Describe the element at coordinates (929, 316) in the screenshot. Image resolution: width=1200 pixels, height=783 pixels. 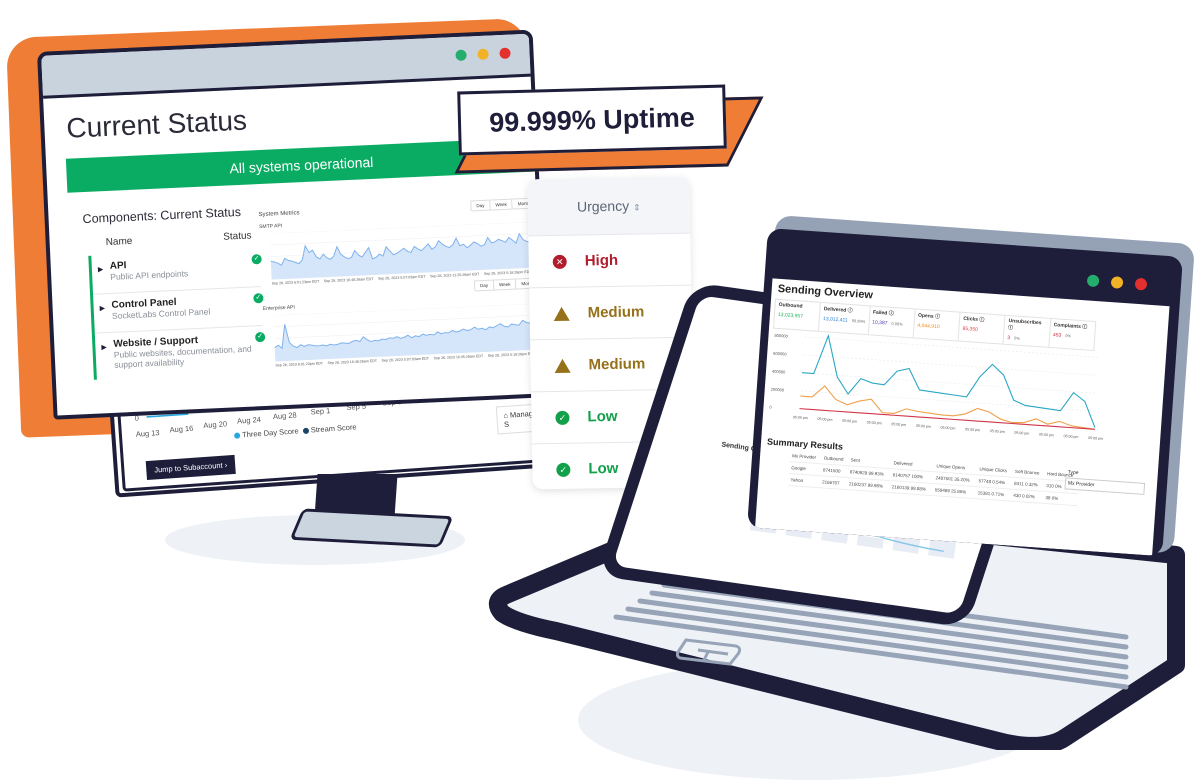
I see `stat-label: Opens ⓘ` at that location.